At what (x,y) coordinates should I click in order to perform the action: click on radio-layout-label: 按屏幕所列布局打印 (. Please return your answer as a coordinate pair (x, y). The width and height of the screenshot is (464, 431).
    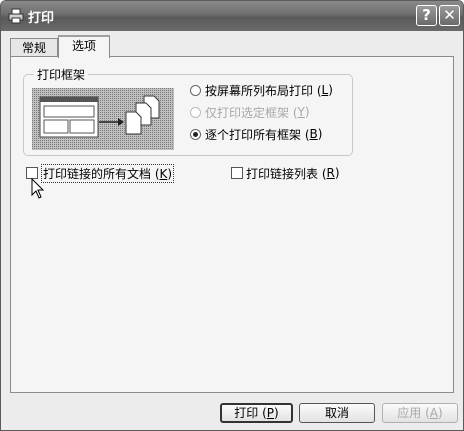
    Looking at the image, I should click on (263, 90).